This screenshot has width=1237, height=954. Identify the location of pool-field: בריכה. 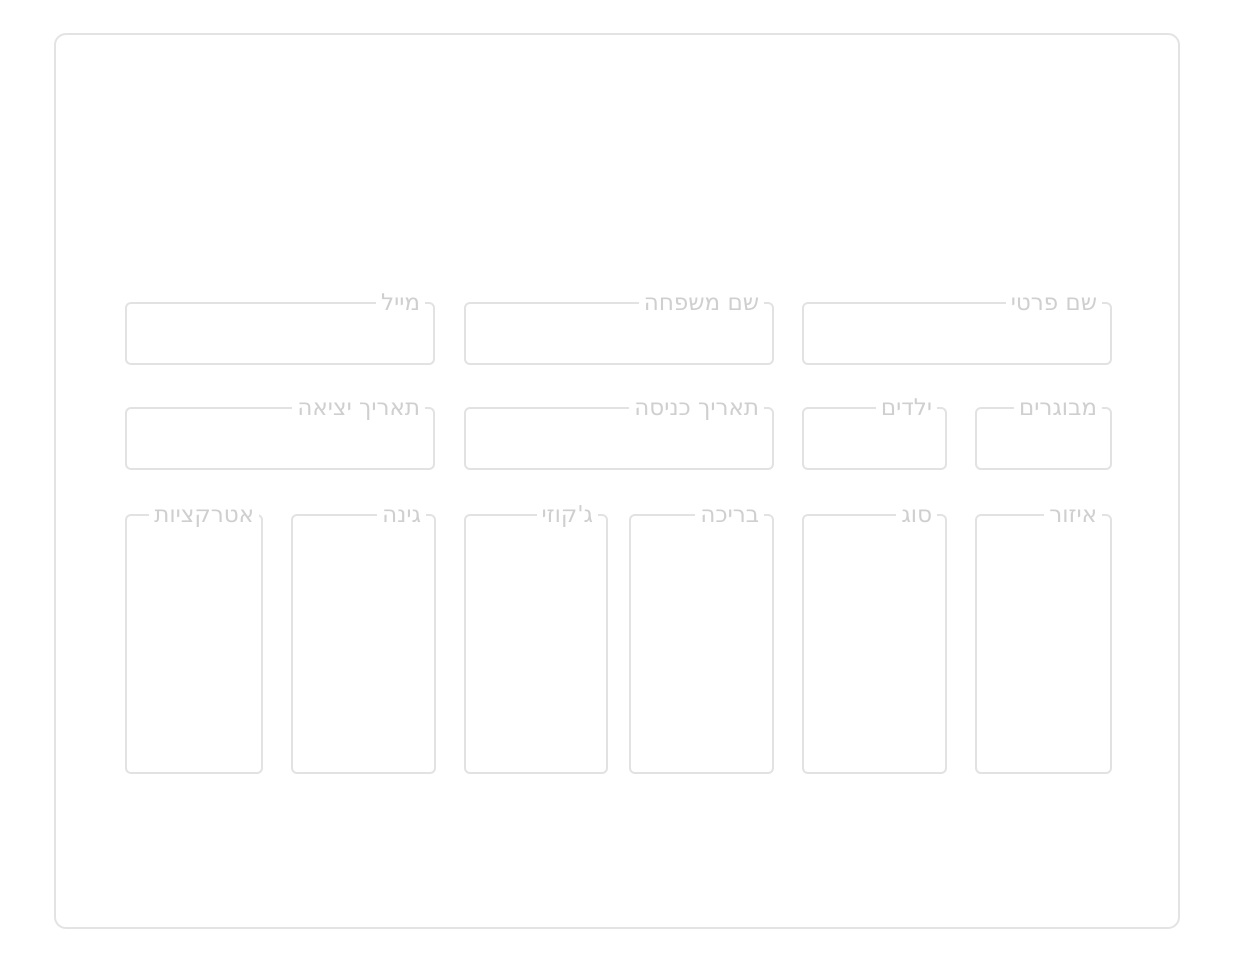
(701, 638).